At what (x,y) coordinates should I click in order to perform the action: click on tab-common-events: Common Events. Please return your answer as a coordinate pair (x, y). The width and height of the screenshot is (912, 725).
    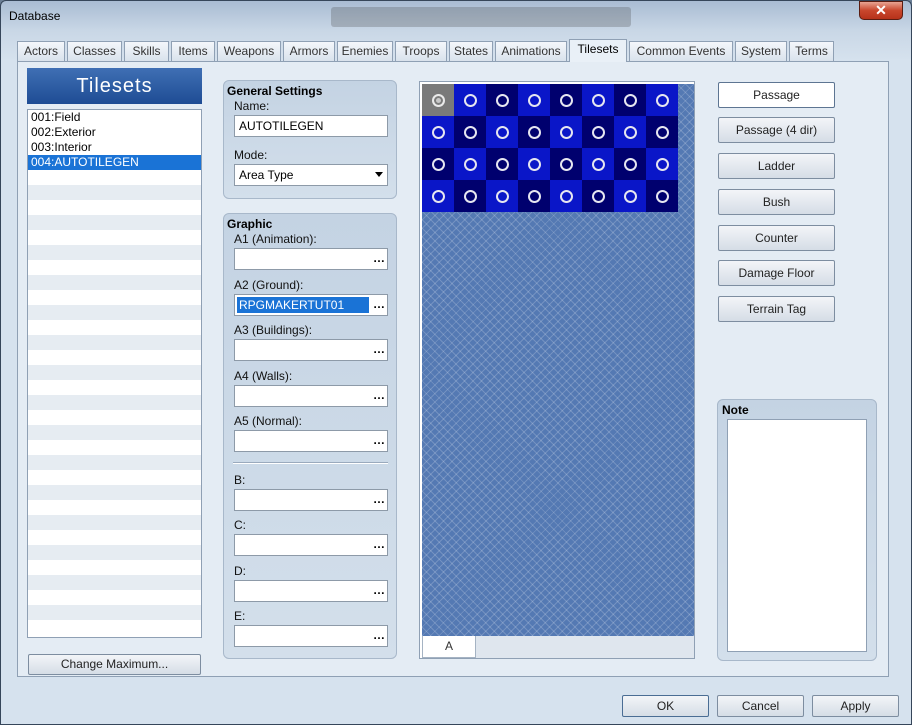
    Looking at the image, I should click on (681, 51).